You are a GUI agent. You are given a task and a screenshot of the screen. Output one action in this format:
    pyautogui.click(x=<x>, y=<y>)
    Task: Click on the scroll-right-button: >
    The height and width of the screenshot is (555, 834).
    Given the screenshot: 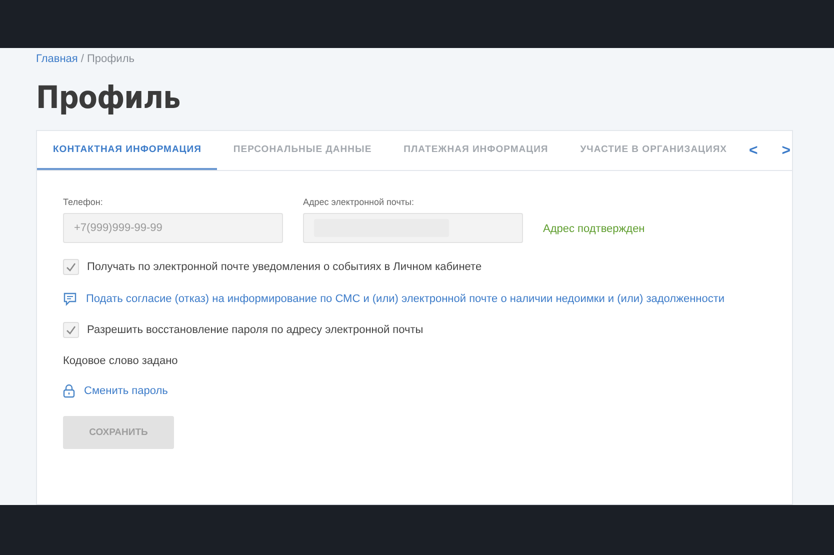 What is the action you would take?
    pyautogui.click(x=786, y=150)
    